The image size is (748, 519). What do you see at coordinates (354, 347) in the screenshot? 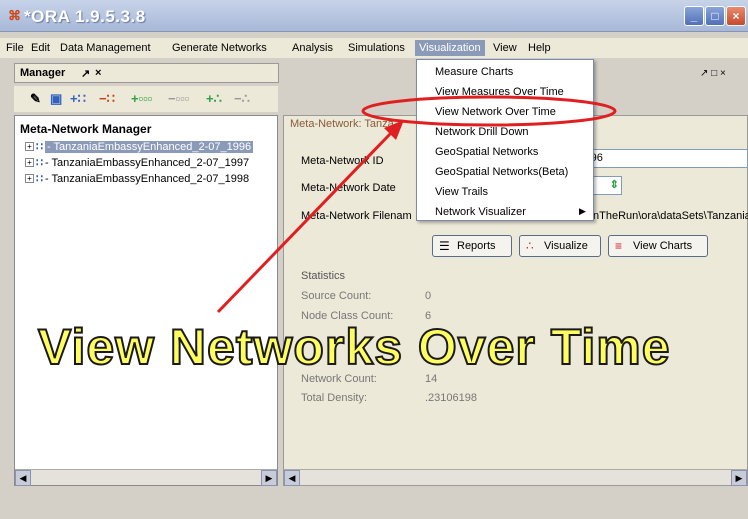
I see `overlay-caption: View Networks Over Time` at bounding box center [354, 347].